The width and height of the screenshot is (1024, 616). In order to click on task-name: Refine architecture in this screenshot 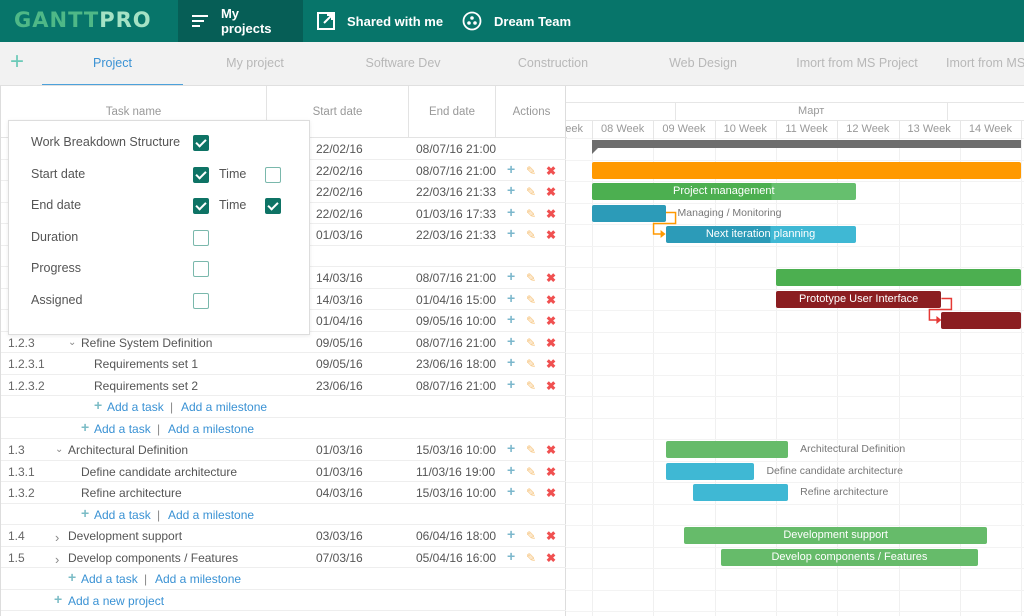, I will do `click(131, 493)`.